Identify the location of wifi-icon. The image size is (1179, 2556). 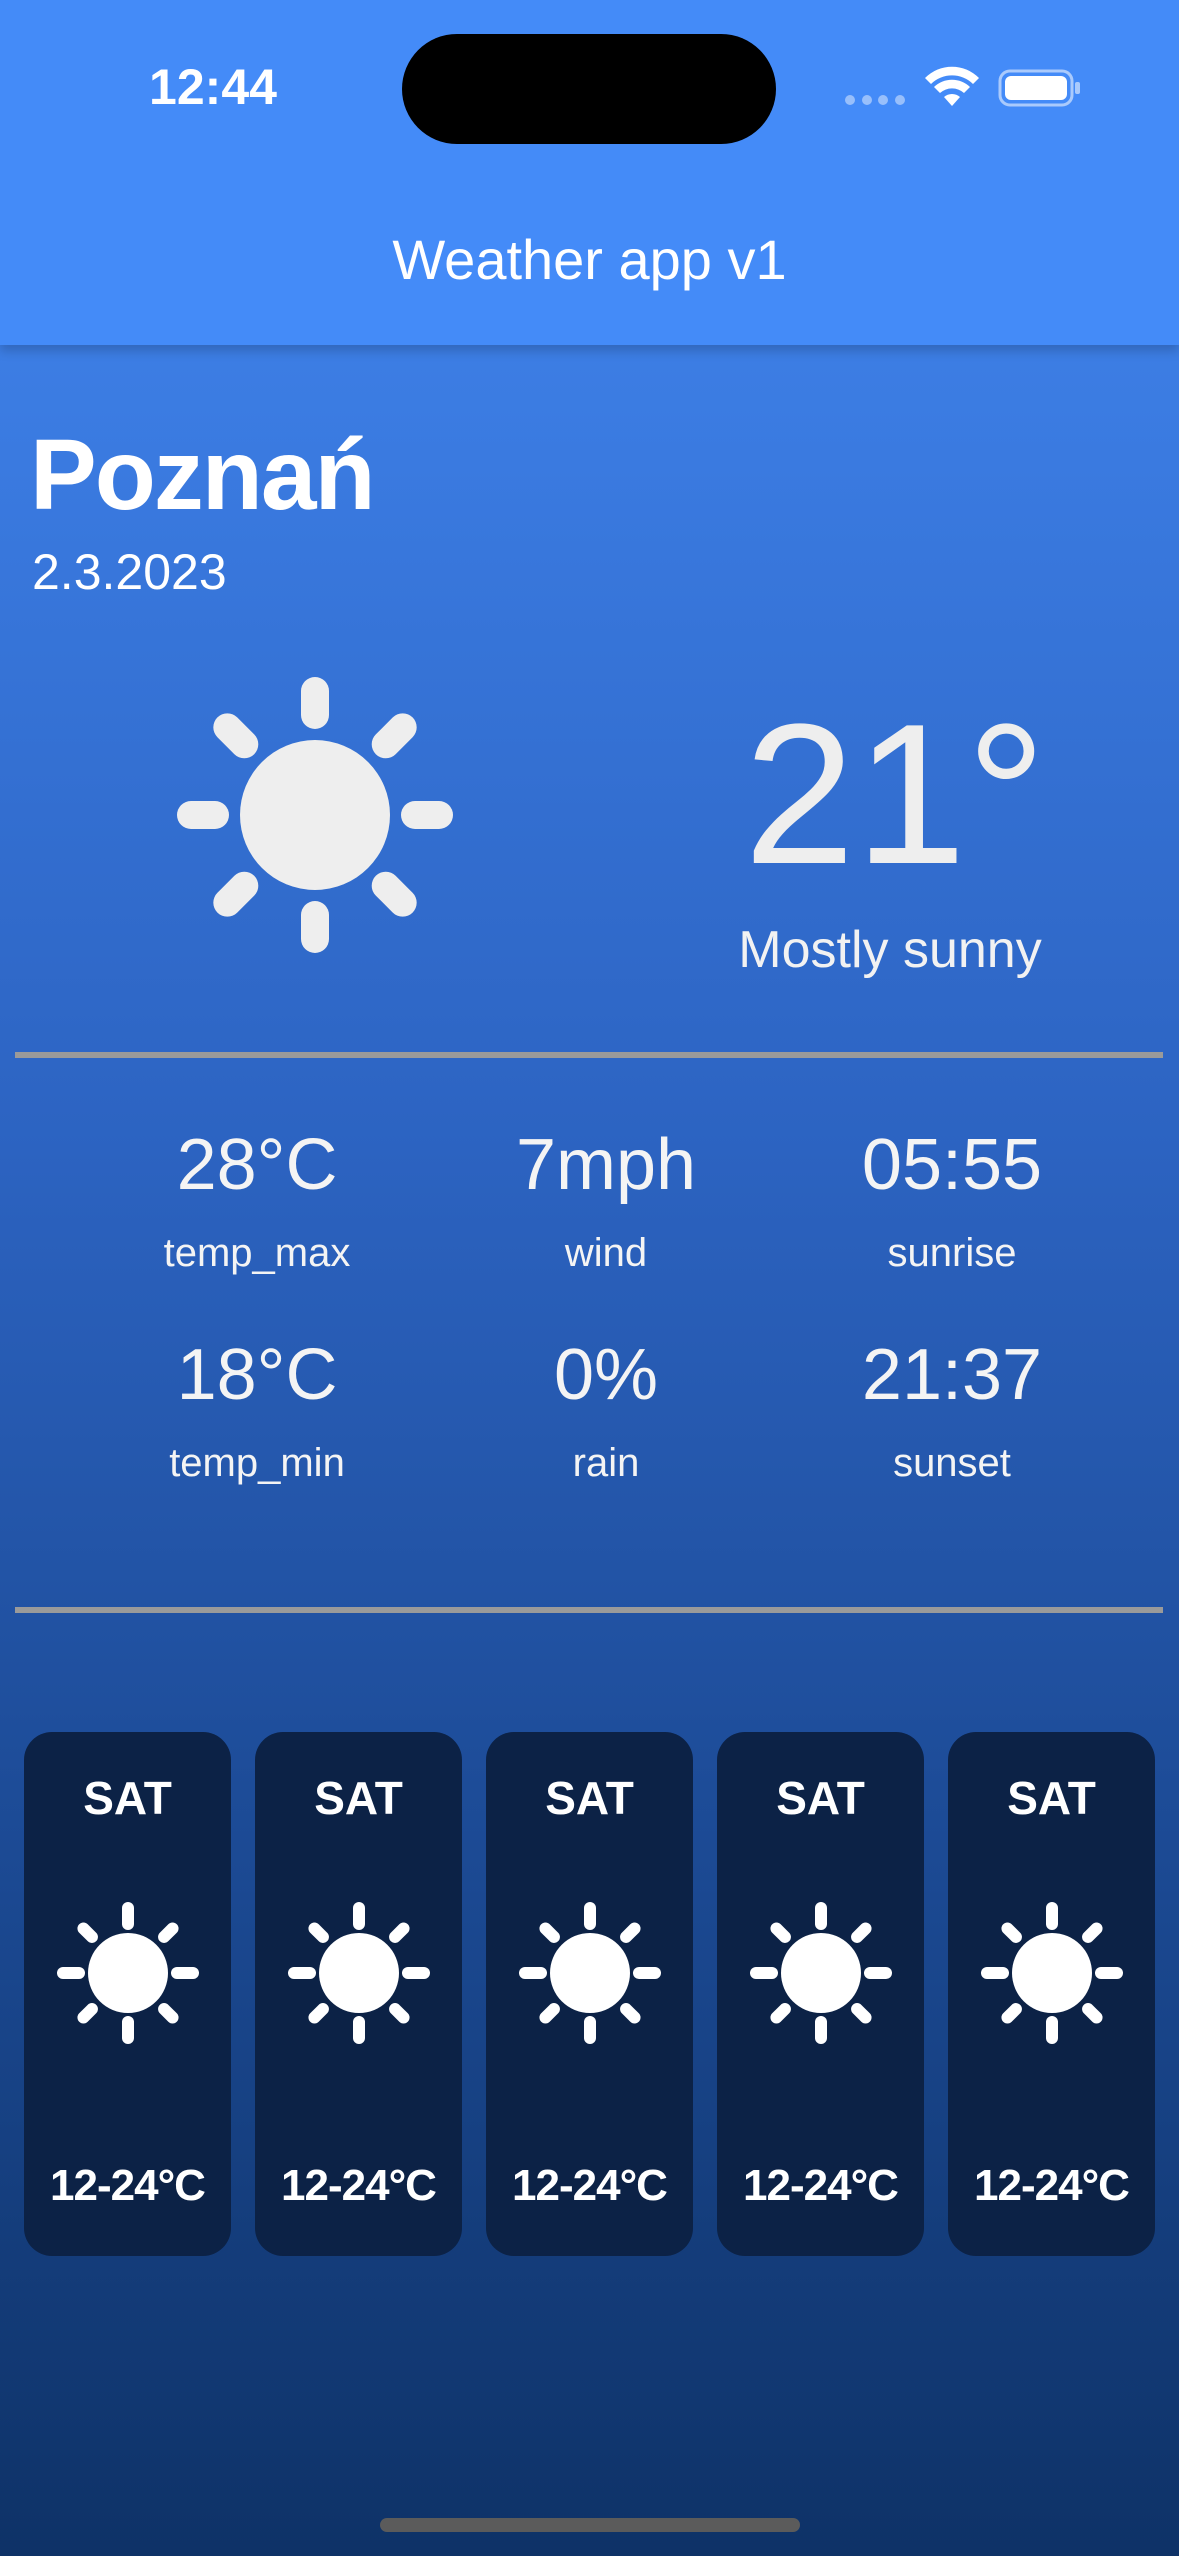
(952, 86).